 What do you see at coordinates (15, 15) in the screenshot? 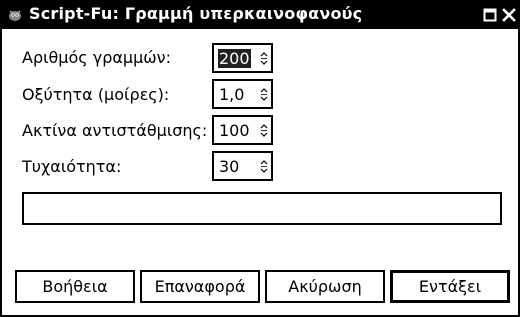
I see `gimp-wilber-icon` at bounding box center [15, 15].